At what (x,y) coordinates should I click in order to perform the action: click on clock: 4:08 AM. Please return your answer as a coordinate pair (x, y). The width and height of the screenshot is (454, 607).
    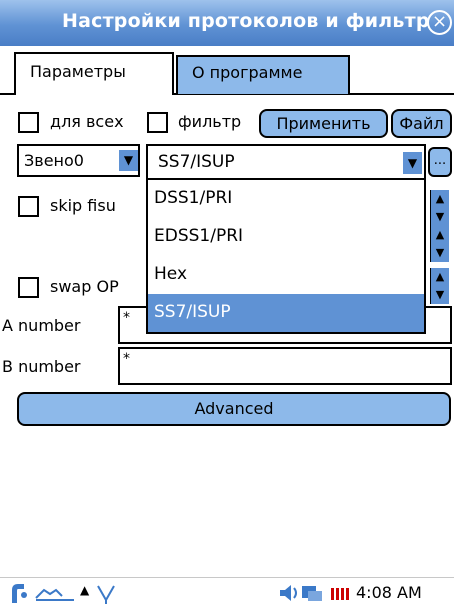
    Looking at the image, I should click on (389, 592).